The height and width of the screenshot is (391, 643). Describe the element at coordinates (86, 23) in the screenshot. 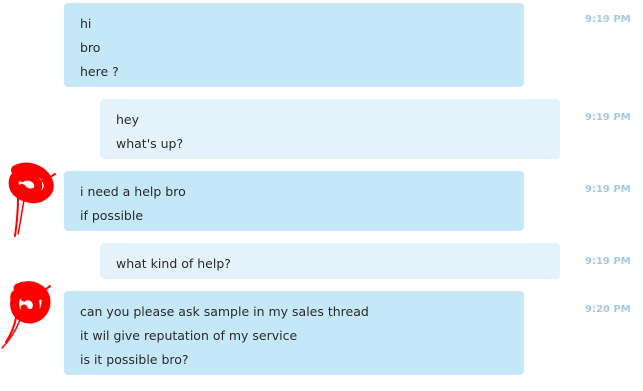

I see `message-text-line: hi` at that location.